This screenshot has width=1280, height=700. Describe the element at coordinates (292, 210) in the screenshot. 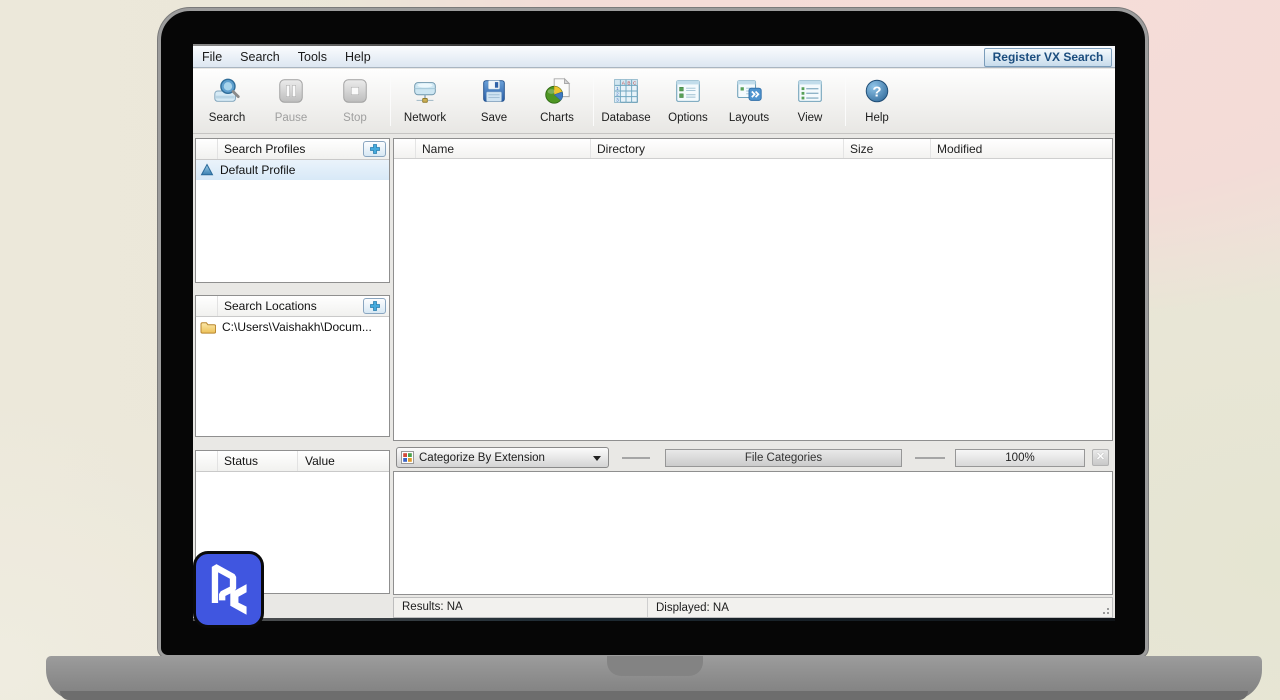

I see `search-profiles-panel: Search Profiles Default Profile` at that location.